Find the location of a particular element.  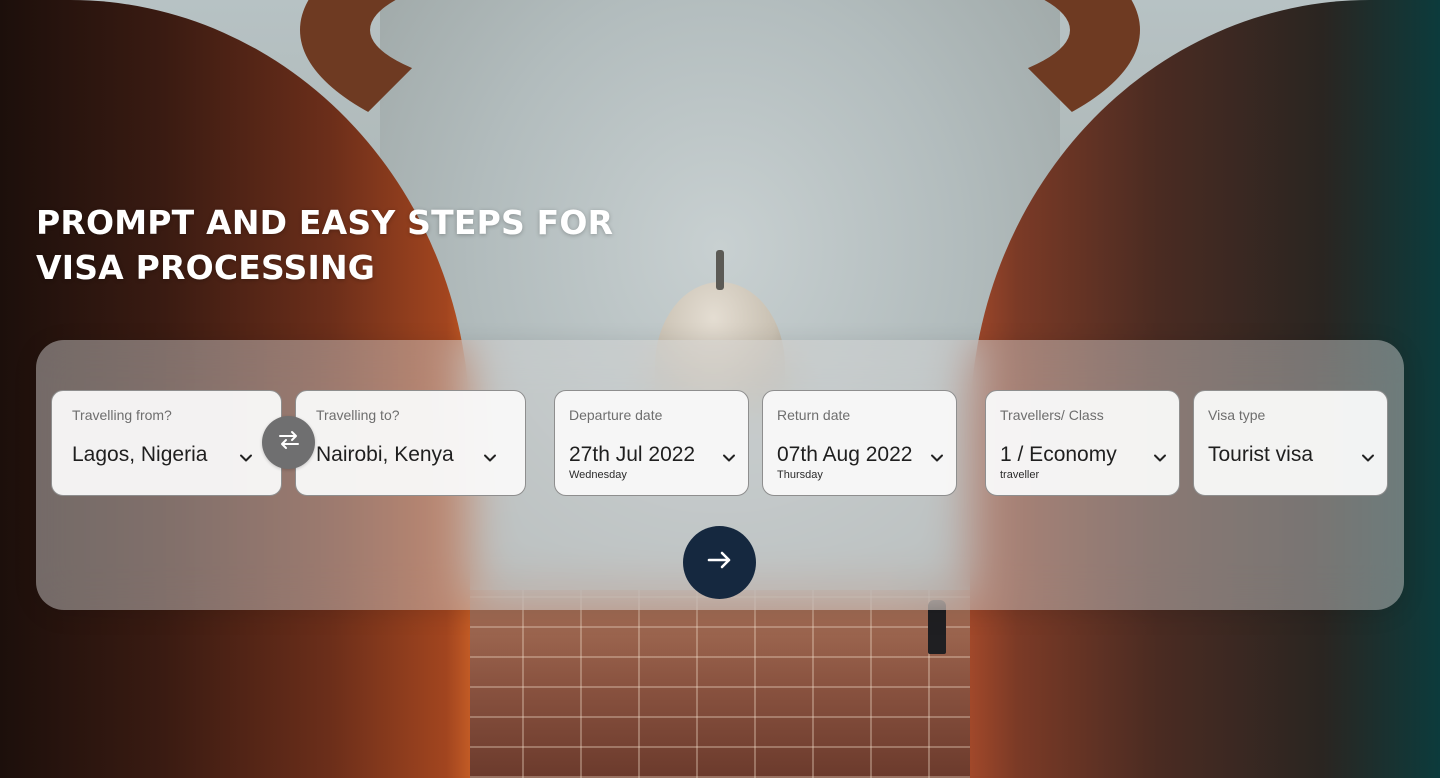

spire is located at coordinates (720, 270).